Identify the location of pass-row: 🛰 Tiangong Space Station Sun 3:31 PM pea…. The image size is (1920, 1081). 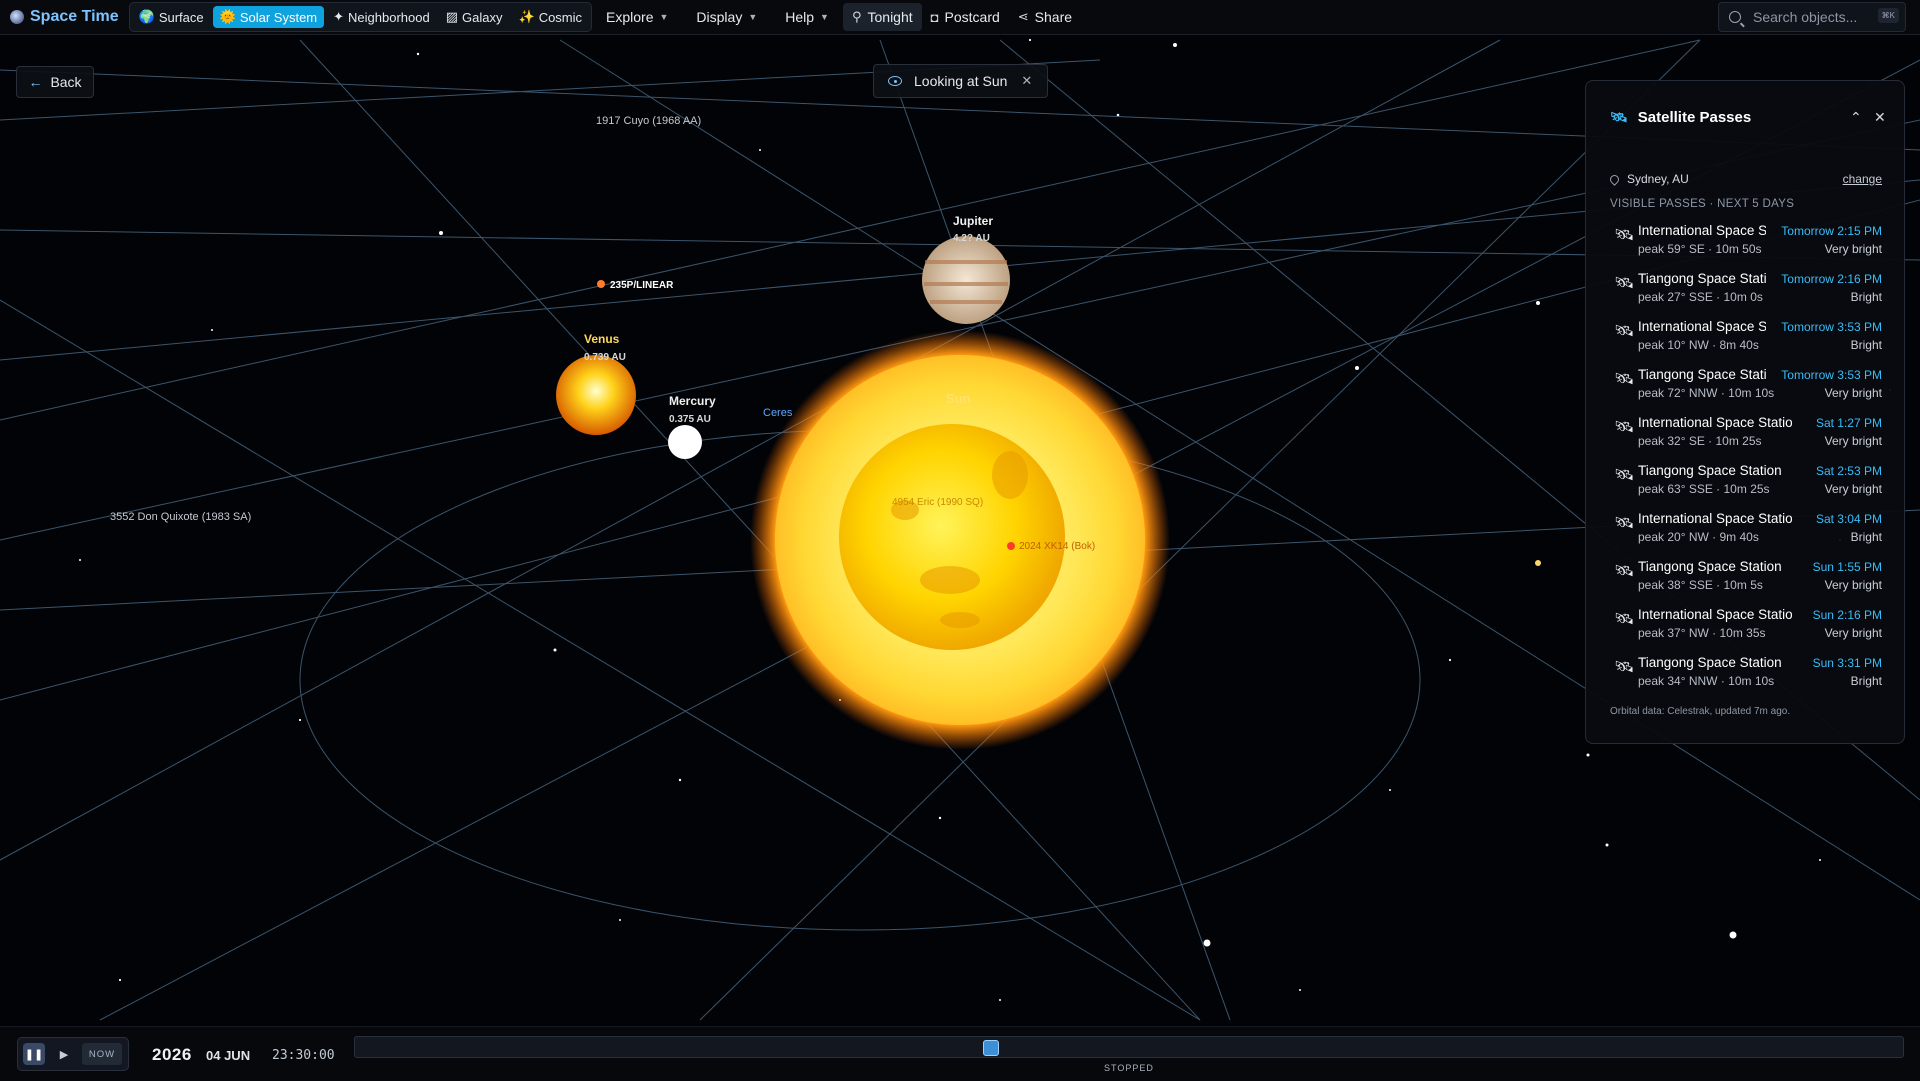
(1746, 677).